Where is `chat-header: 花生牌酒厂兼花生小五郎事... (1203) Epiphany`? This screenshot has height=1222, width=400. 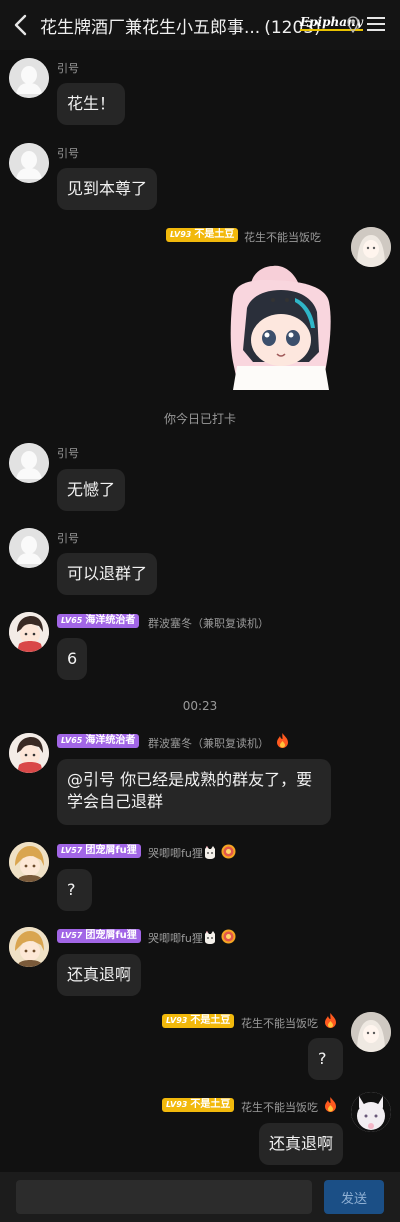 chat-header: 花生牌酒厂兼花生小五郎事... (1203) Epiphany is located at coordinates (200, 25).